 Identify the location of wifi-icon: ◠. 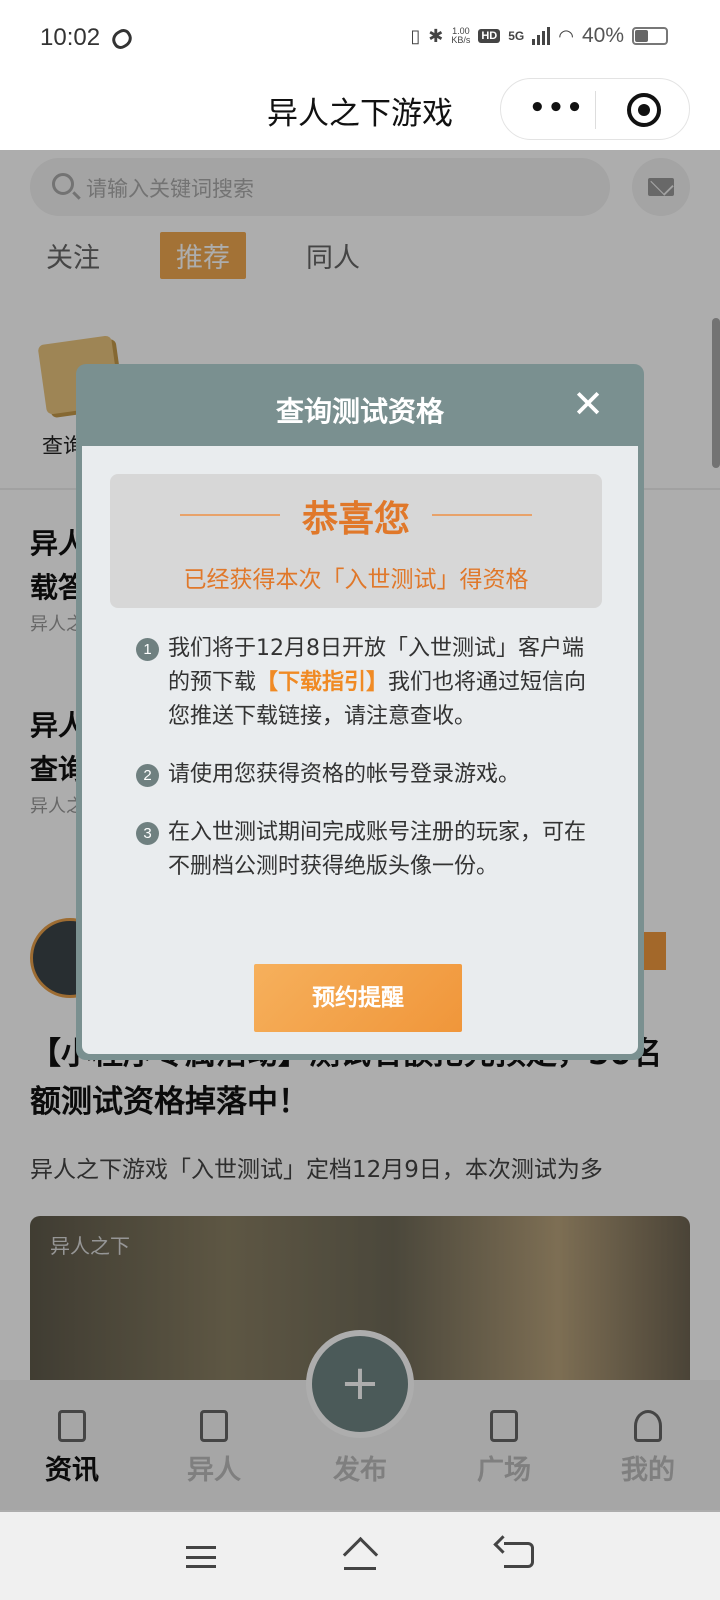
(566, 35).